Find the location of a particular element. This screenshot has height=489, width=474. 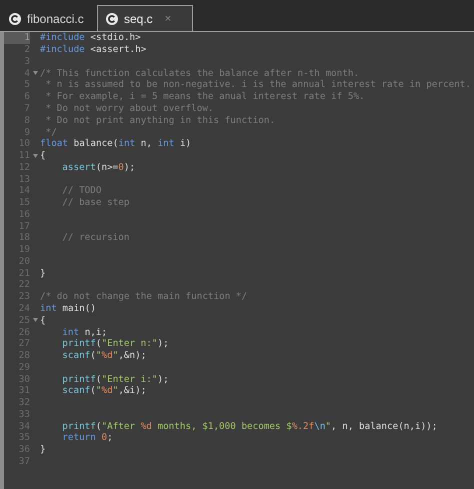

code-line: */ is located at coordinates (50, 132).